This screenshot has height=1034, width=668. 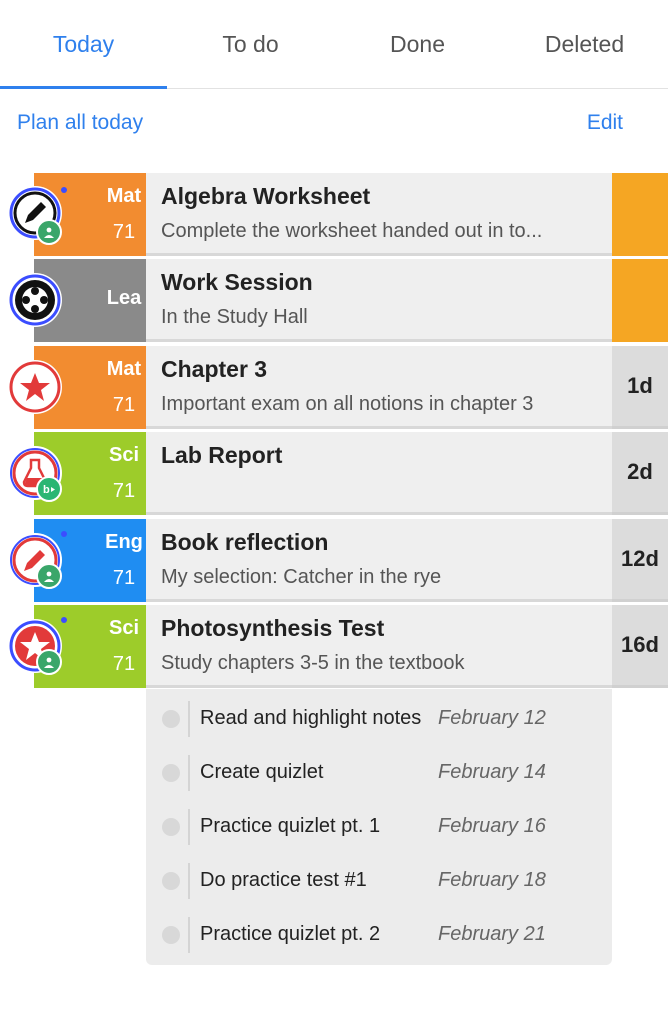 I want to click on subtask-name: Read and highlight notes, so click(x=311, y=718).